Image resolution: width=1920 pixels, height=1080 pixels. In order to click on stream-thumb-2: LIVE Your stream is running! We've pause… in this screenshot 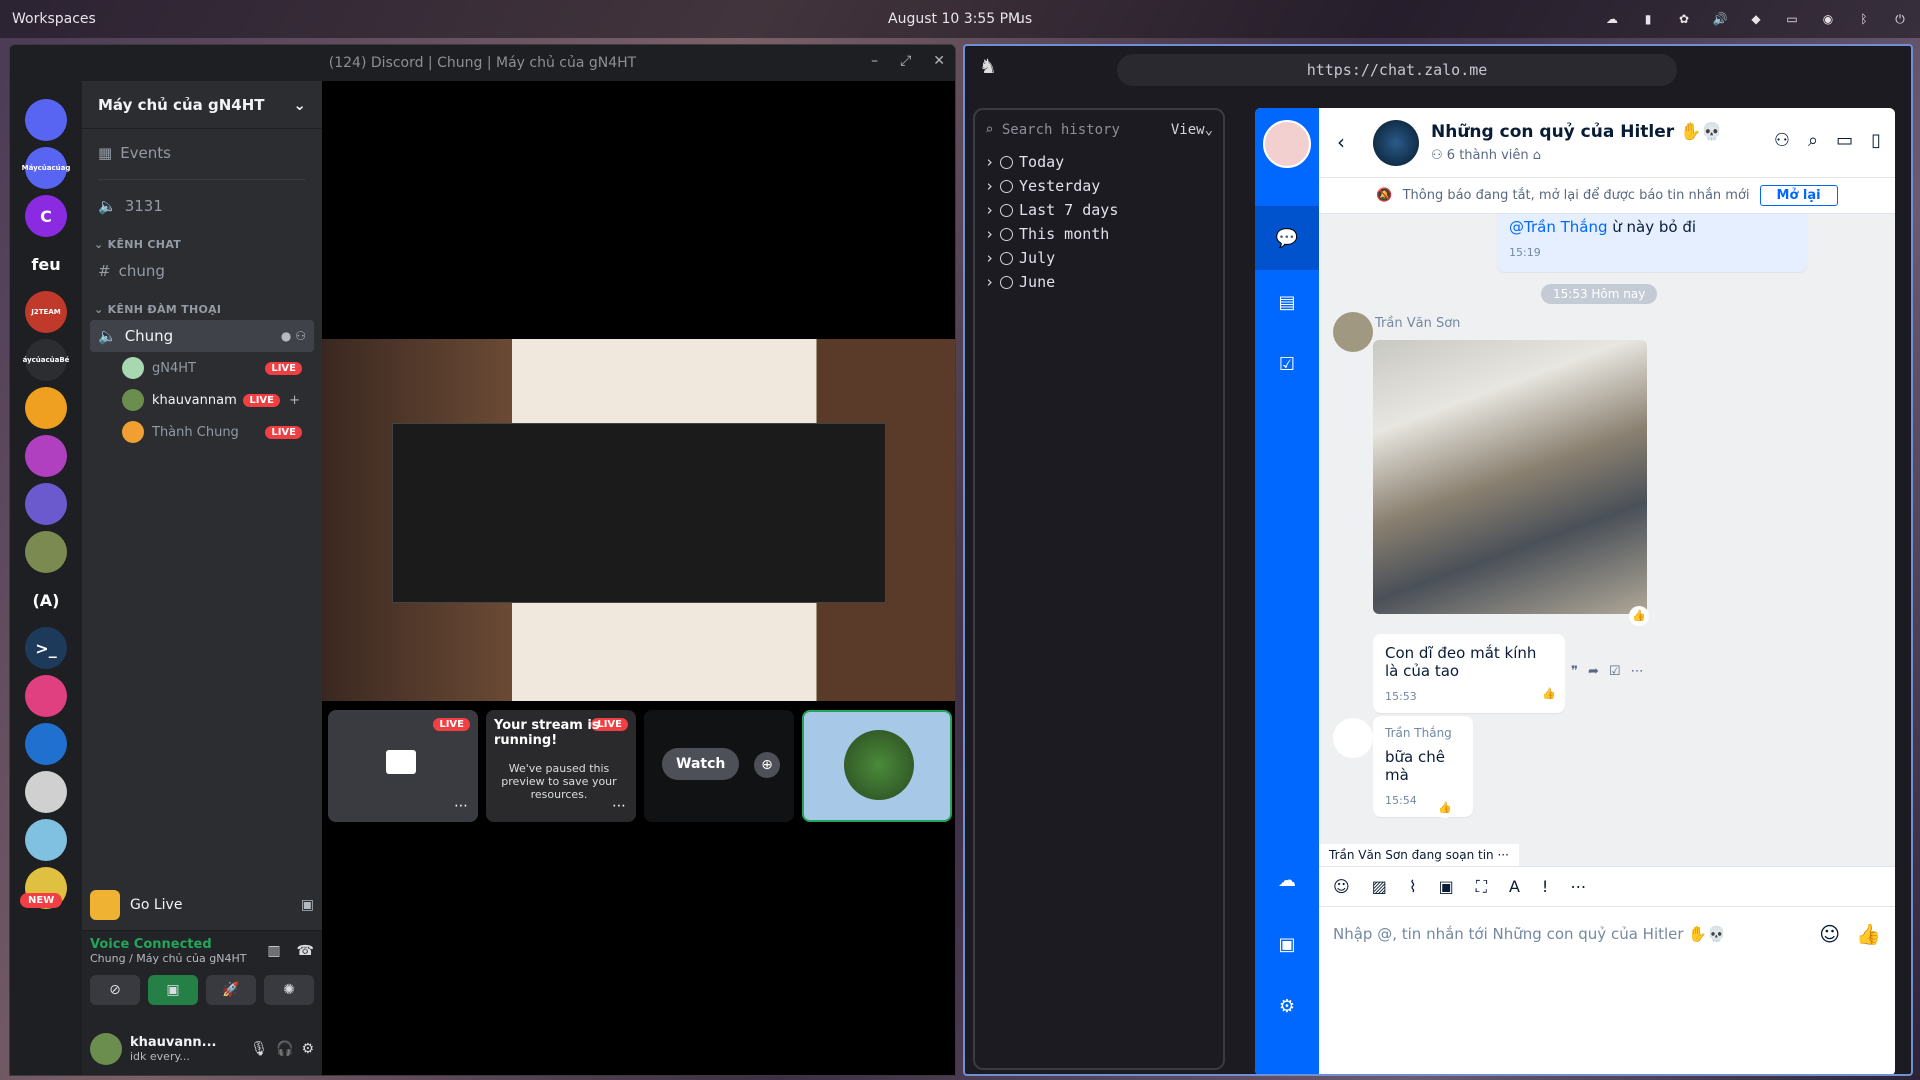, I will do `click(561, 766)`.